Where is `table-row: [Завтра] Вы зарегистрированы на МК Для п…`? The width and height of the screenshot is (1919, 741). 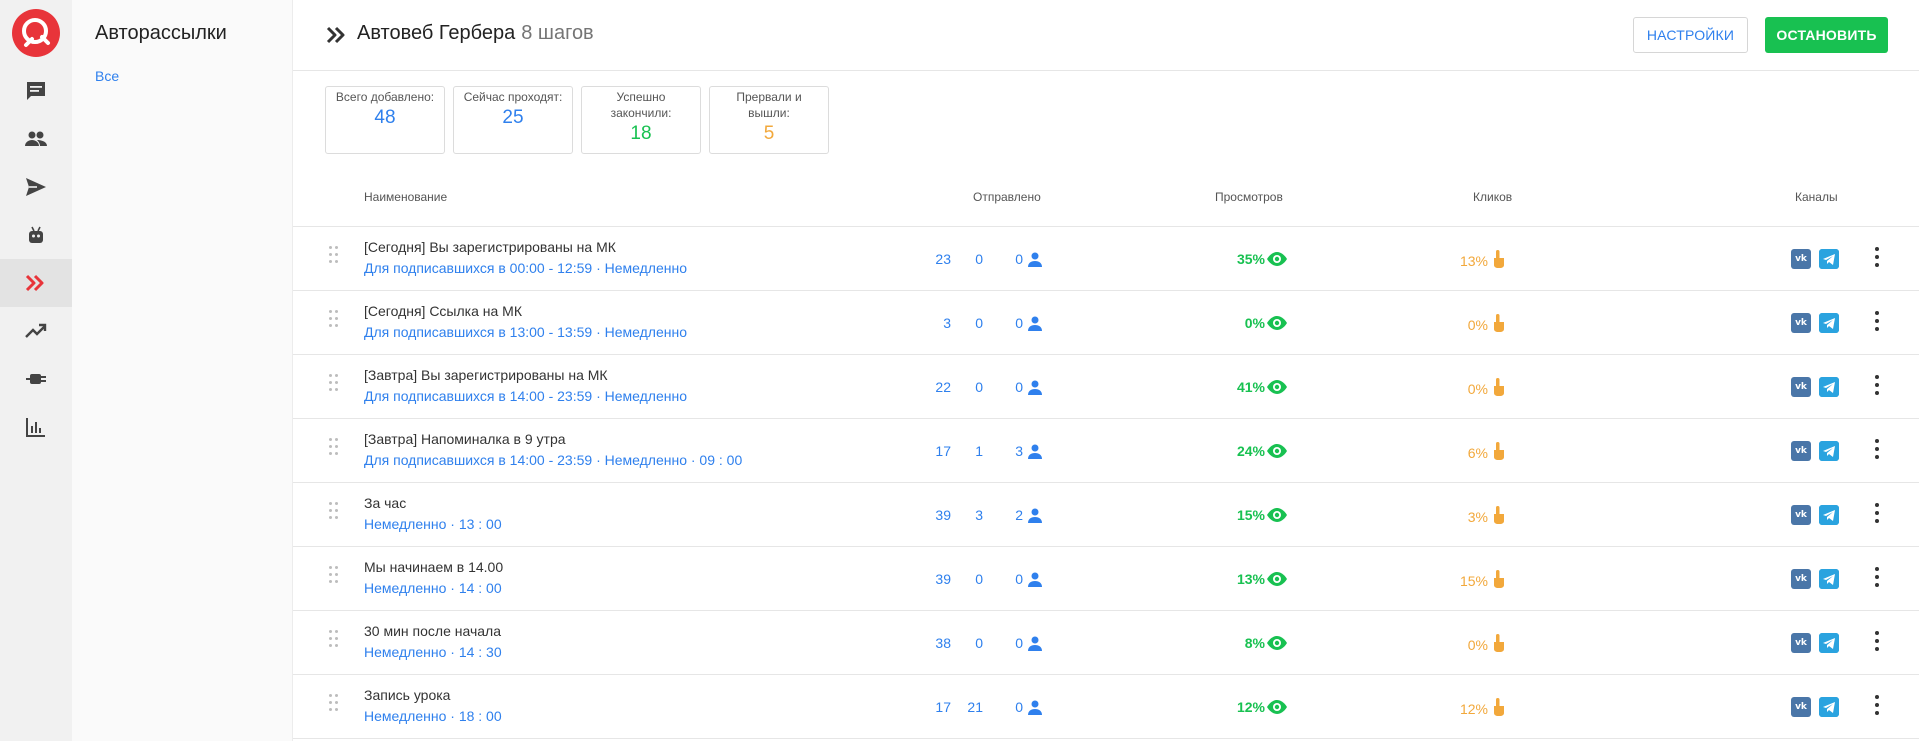
table-row: [Завтра] Вы зарегистрированы на МК Для п… is located at coordinates (1106, 387).